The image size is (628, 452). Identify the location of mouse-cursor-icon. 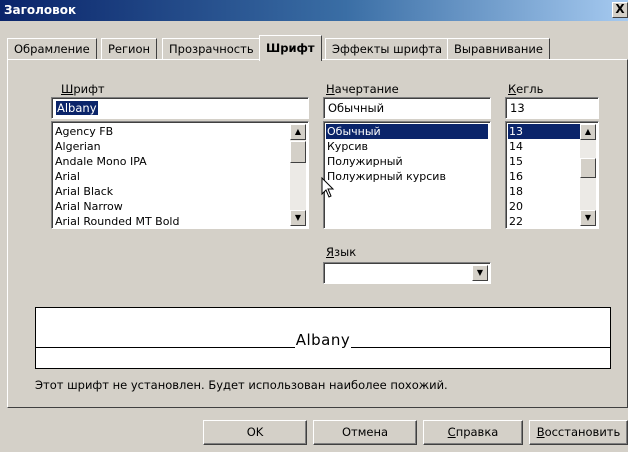
(328, 187).